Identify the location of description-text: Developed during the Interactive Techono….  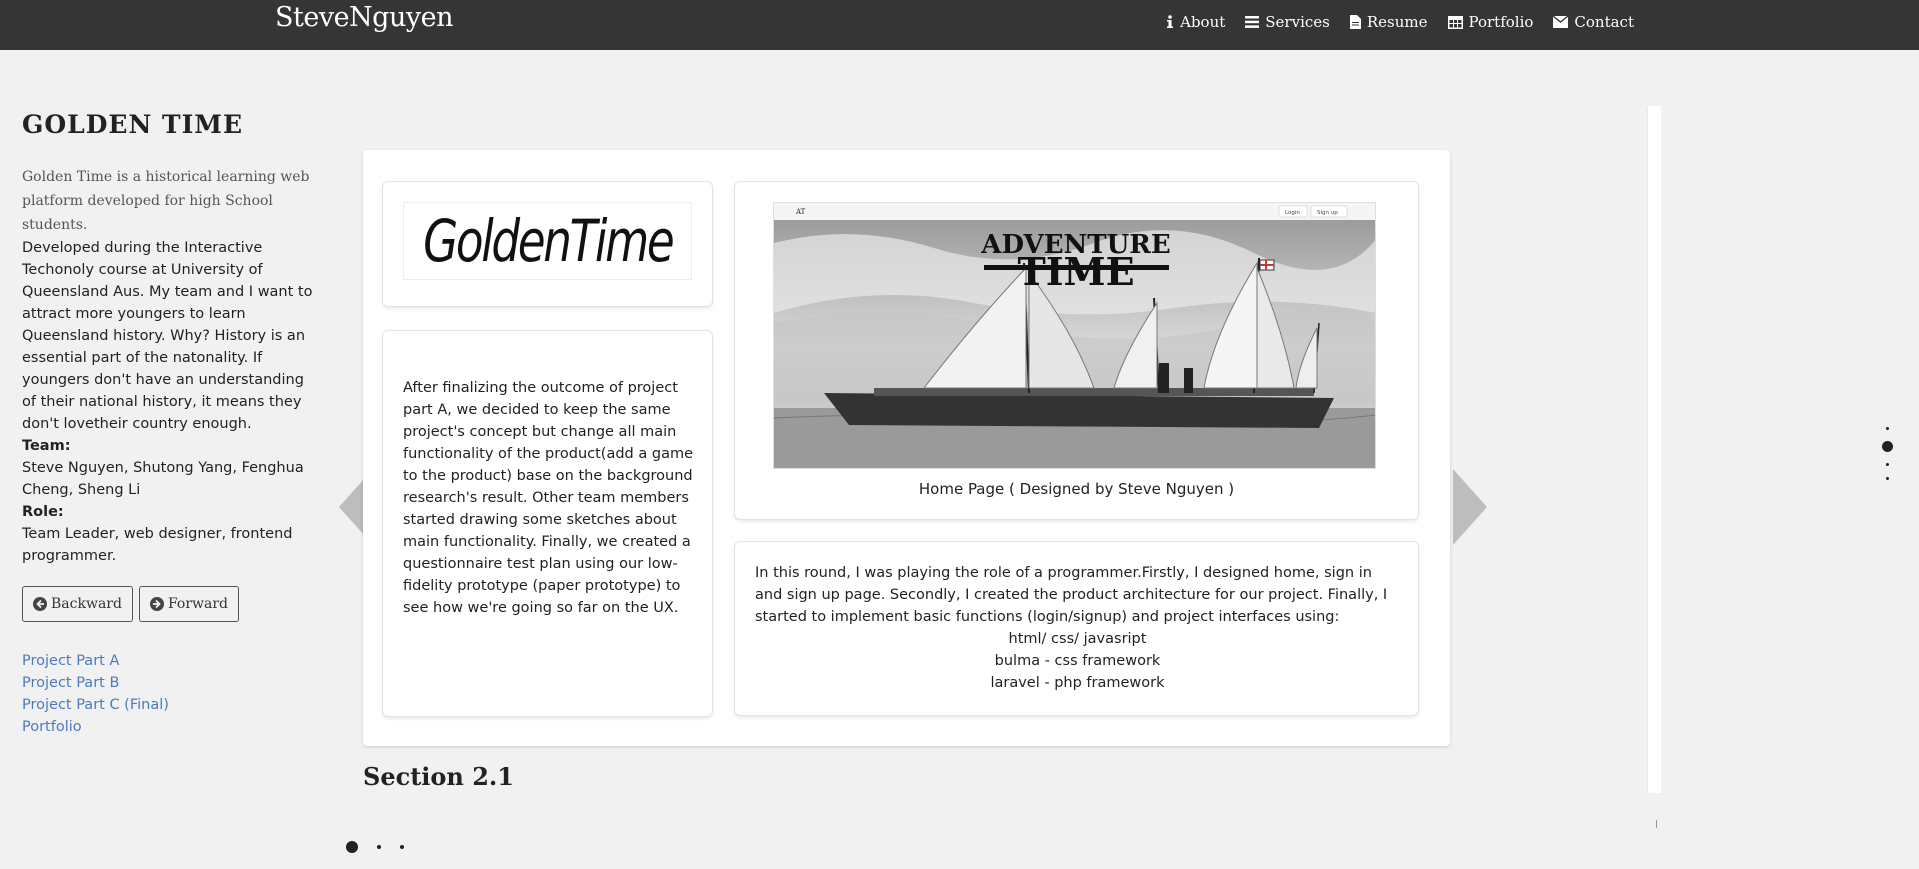
(167, 336).